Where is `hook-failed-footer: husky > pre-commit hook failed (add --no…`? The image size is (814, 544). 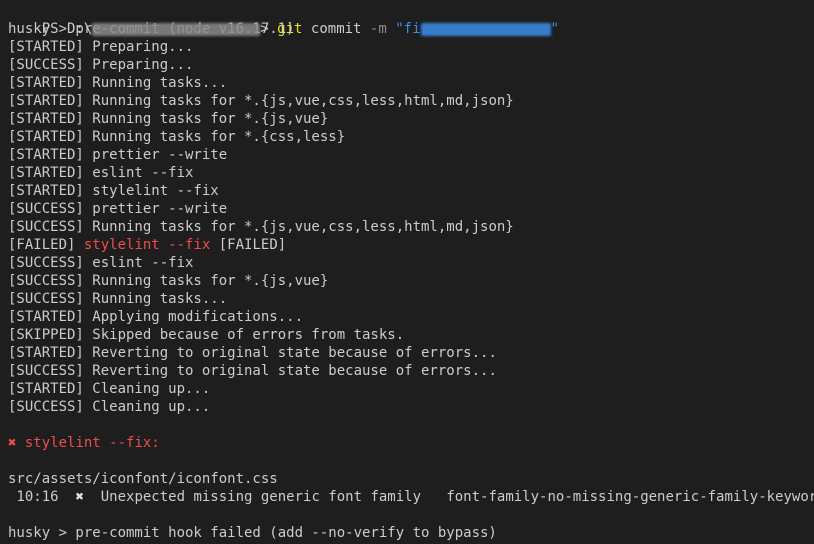
hook-failed-footer: husky > pre-commit hook failed (add --no… is located at coordinates (252, 533).